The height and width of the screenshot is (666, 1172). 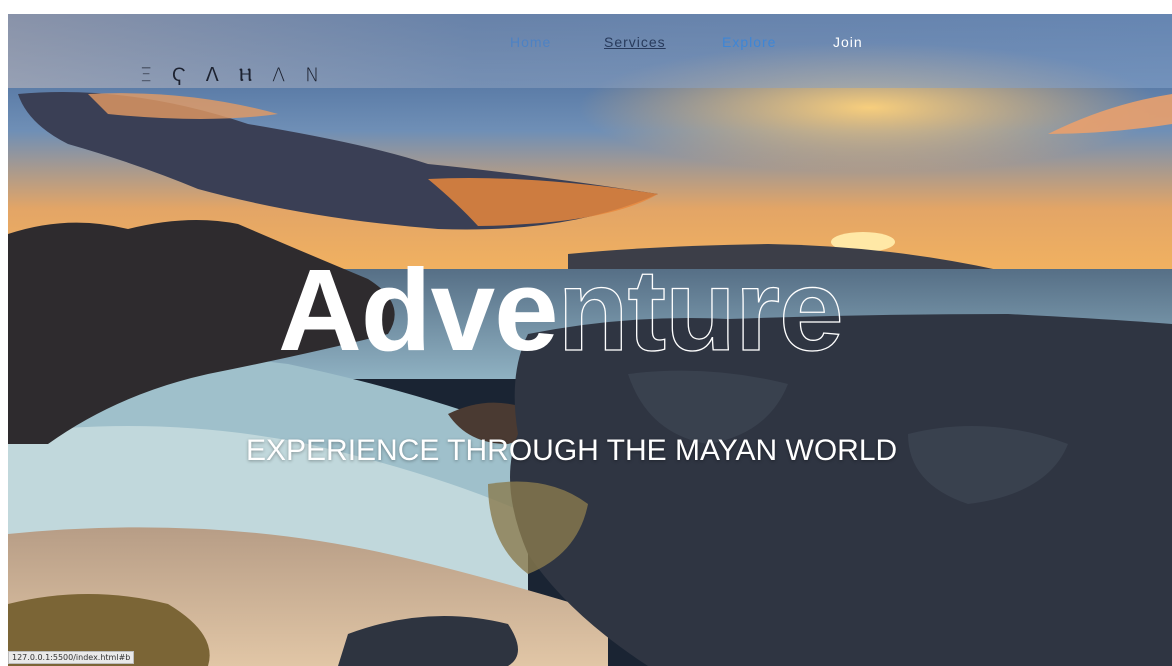 What do you see at coordinates (590, 44) in the screenshot?
I see `nav-menu: Home Services Explore Join` at bounding box center [590, 44].